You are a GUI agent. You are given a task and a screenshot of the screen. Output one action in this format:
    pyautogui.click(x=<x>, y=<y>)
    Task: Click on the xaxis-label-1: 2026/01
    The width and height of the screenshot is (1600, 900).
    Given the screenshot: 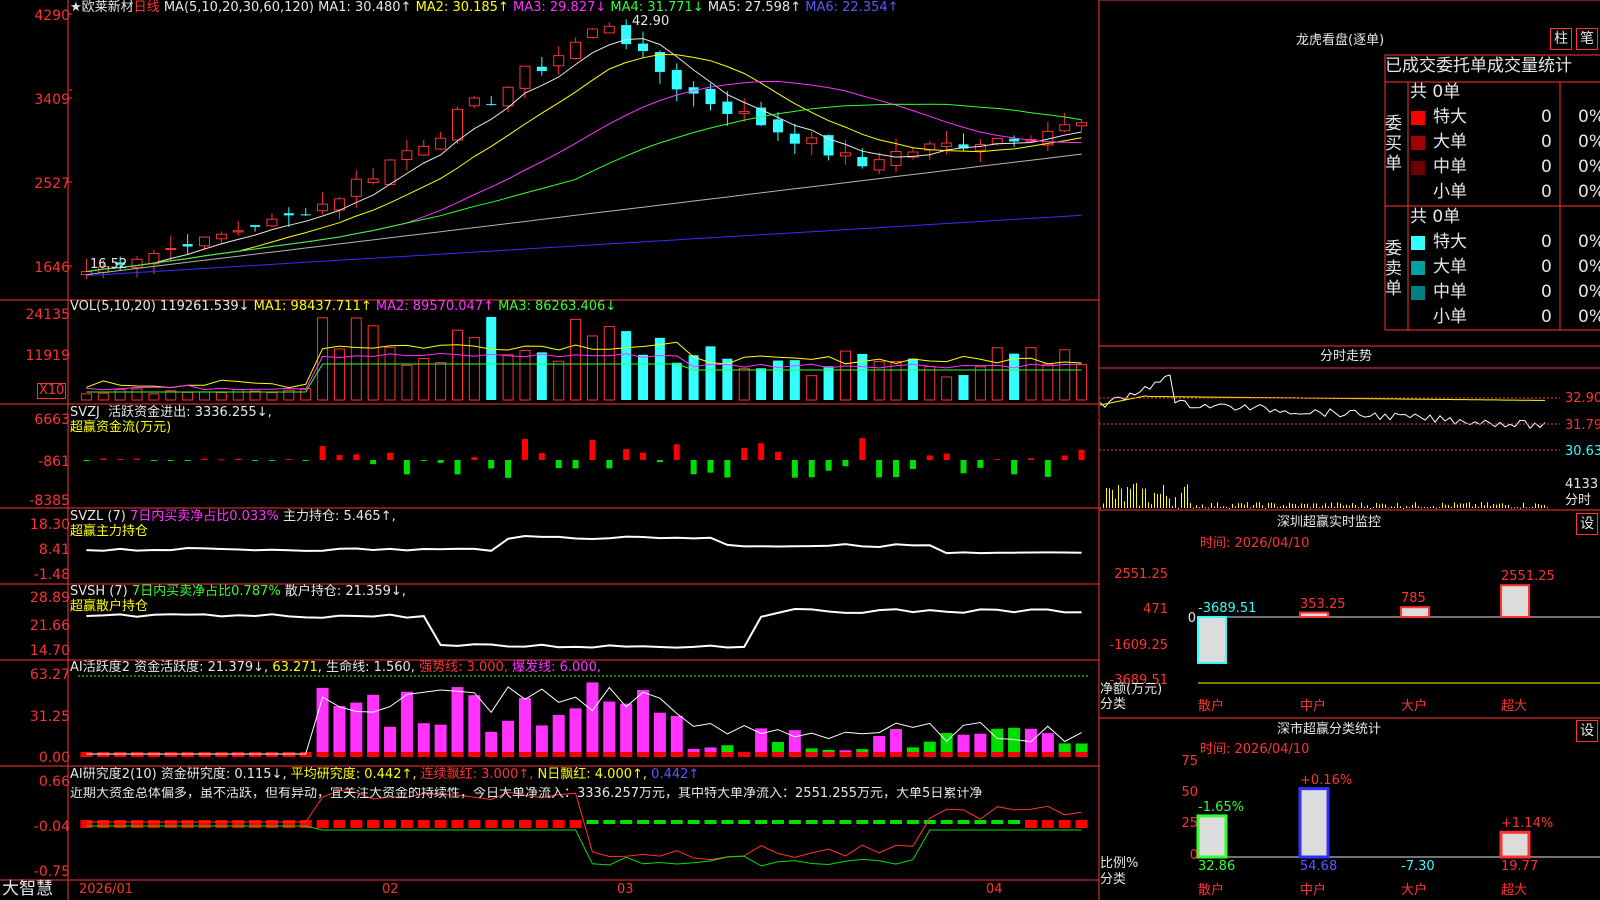 What is the action you would take?
    pyautogui.click(x=106, y=889)
    